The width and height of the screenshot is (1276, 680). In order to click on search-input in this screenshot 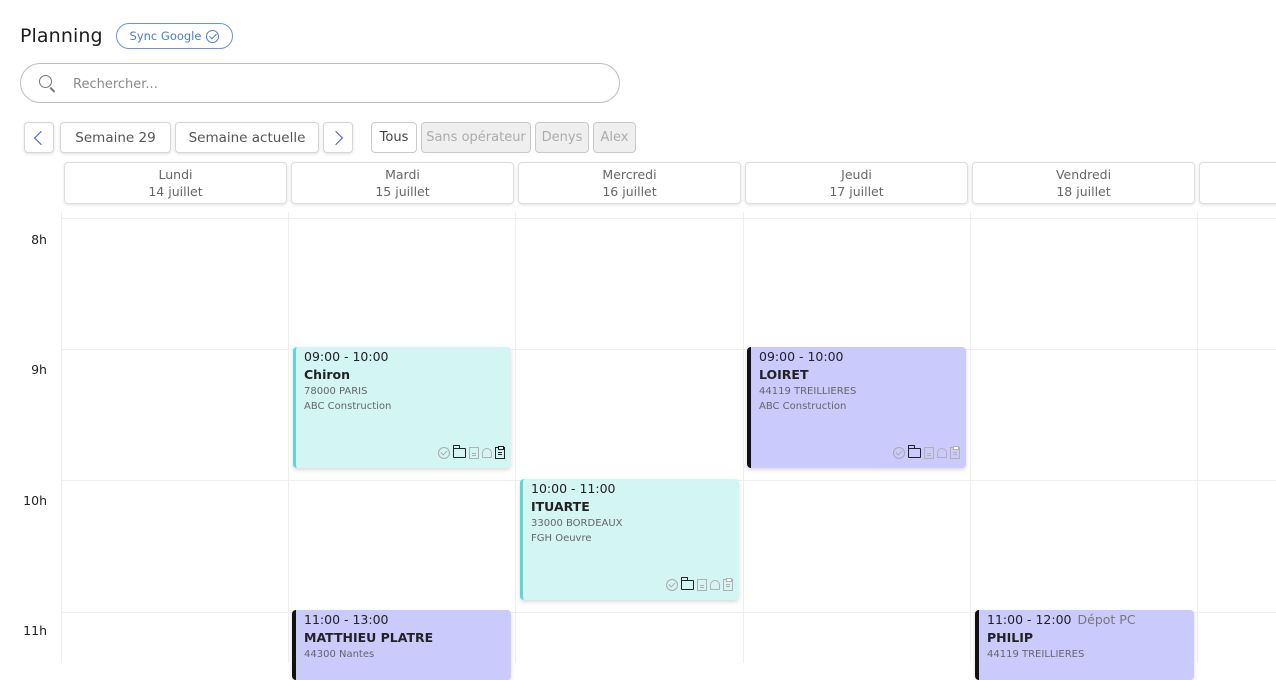, I will do `click(333, 84)`.